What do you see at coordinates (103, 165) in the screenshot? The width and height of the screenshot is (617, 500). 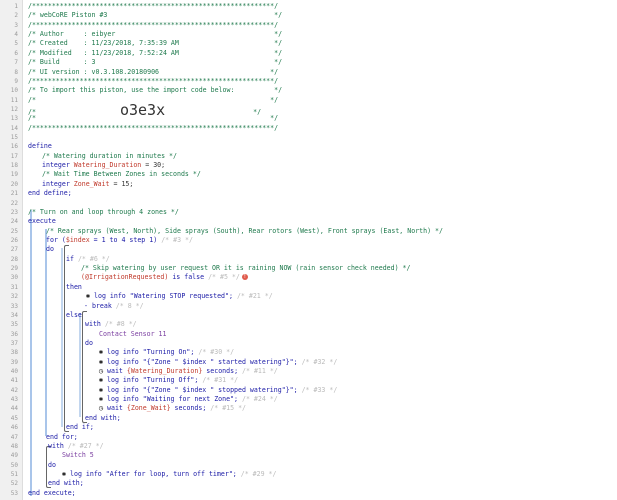 I see `code-text: integer Watering_Duration = 30;` at bounding box center [103, 165].